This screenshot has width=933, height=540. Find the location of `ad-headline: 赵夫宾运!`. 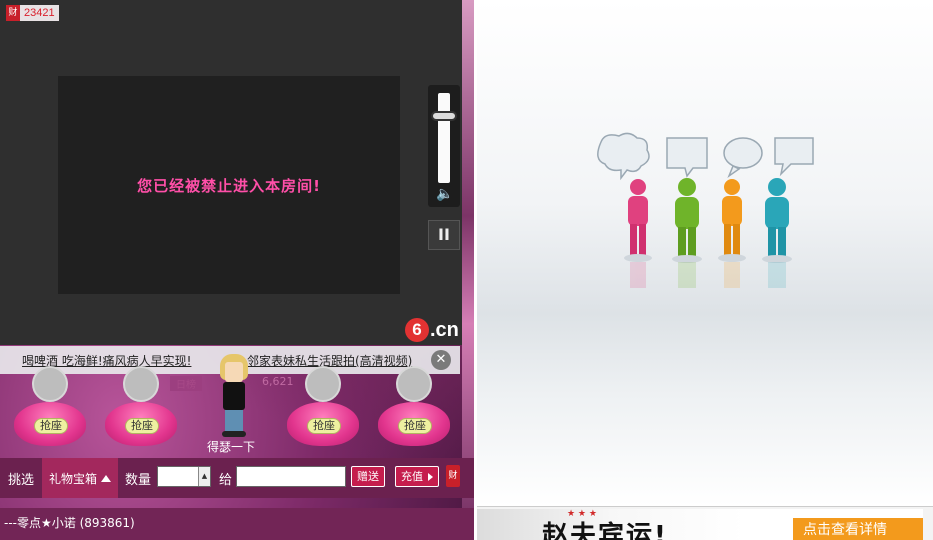

ad-headline: 赵夫宾运! is located at coordinates (605, 530).